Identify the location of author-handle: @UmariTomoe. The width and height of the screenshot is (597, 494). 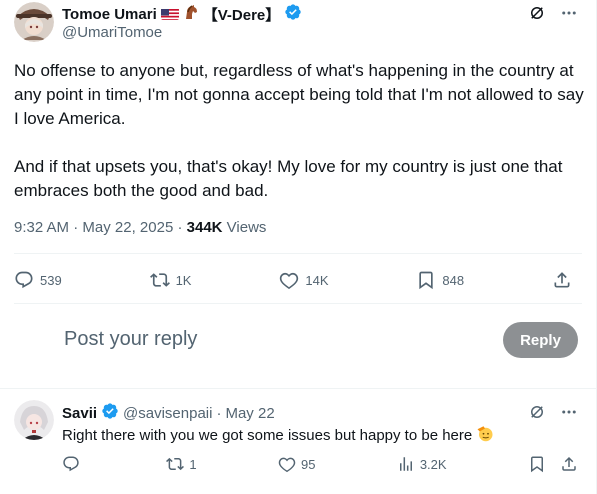
(112, 32).